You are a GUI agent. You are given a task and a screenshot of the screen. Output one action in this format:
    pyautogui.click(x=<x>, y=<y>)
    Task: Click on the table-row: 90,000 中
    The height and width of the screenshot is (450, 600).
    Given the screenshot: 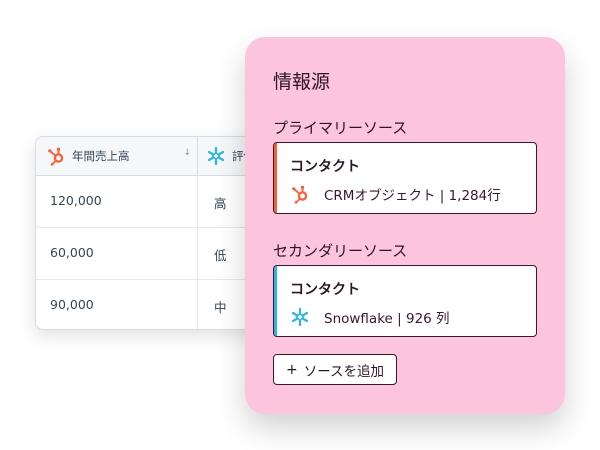 What is the action you would take?
    pyautogui.click(x=151, y=304)
    